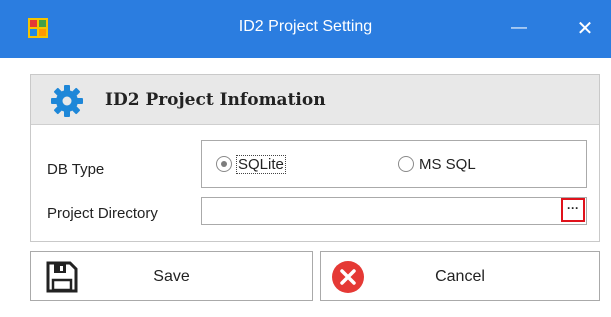 This screenshot has height=317, width=611. I want to click on db-type-radio-group: SQLite MS SQL, so click(394, 164).